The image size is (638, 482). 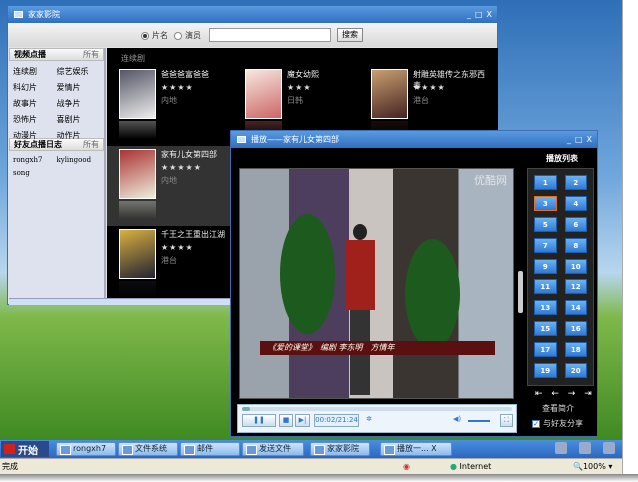 What do you see at coordinates (79, 87) in the screenshot?
I see `category-item: 爱情片` at bounding box center [79, 87].